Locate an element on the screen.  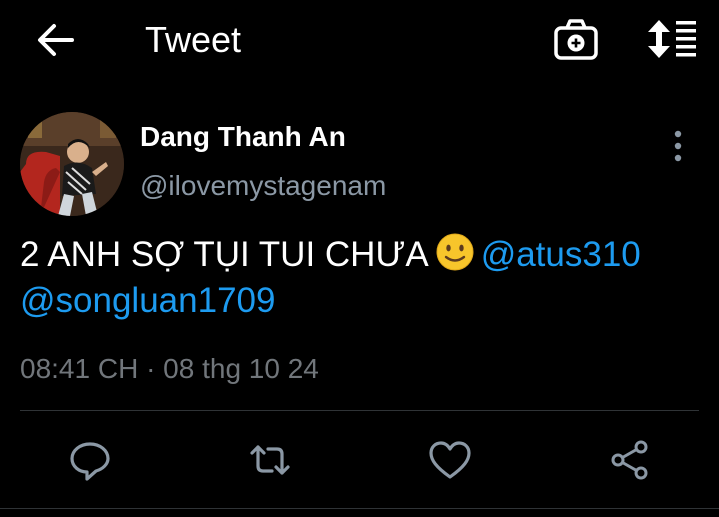
avatar is located at coordinates (72, 164).